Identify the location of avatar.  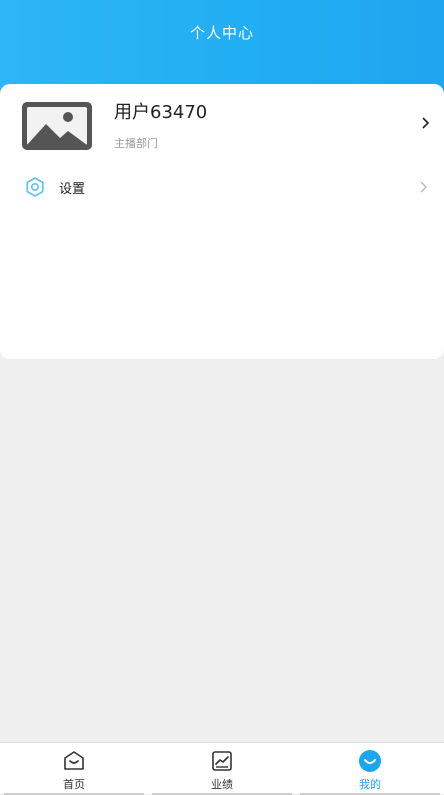
(57, 126).